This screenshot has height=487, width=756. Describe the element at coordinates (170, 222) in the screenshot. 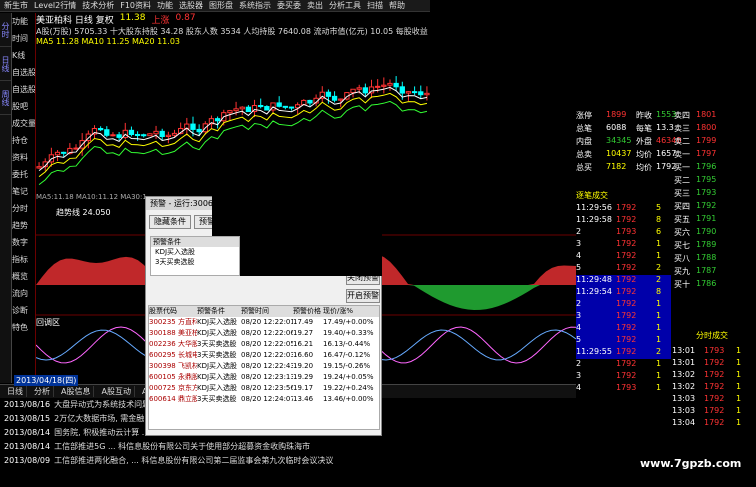

I see `hide-conditions-button: 隐藏条件` at that location.